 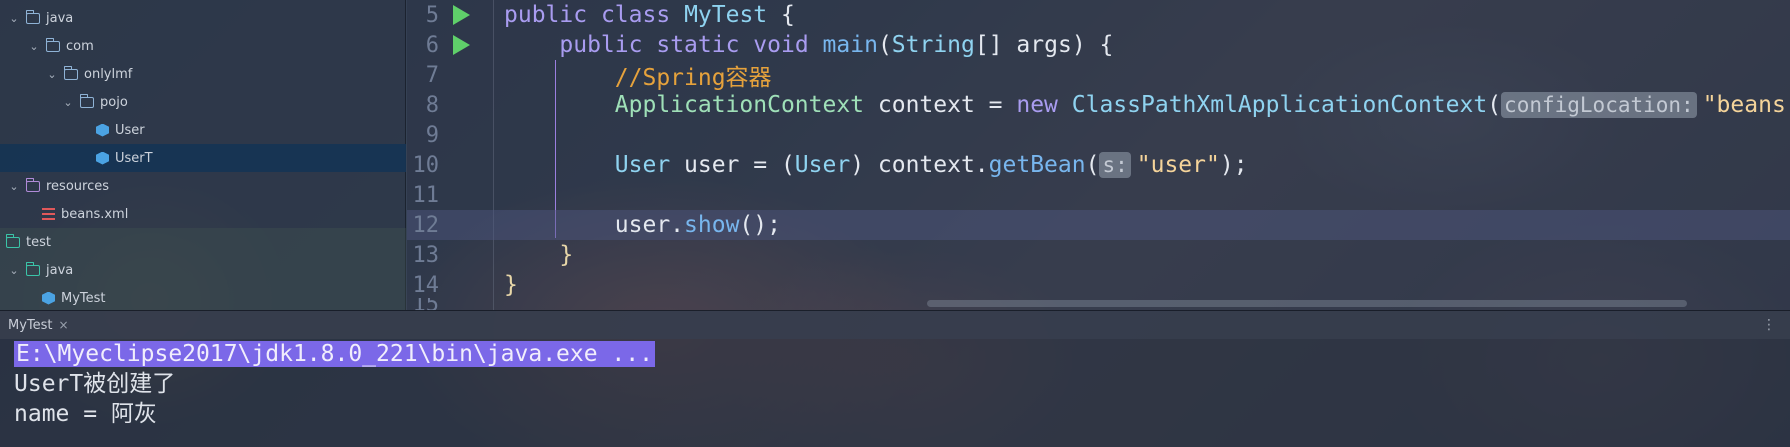 What do you see at coordinates (836, 45) in the screenshot?
I see `code-text: public static void main(String[] args) {` at bounding box center [836, 45].